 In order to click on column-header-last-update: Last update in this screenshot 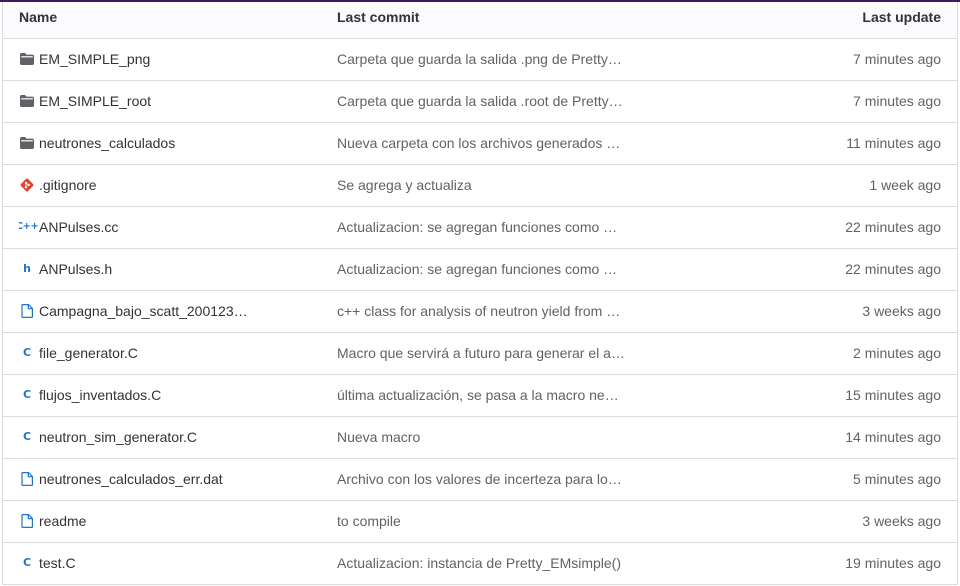, I will do `click(901, 17)`.